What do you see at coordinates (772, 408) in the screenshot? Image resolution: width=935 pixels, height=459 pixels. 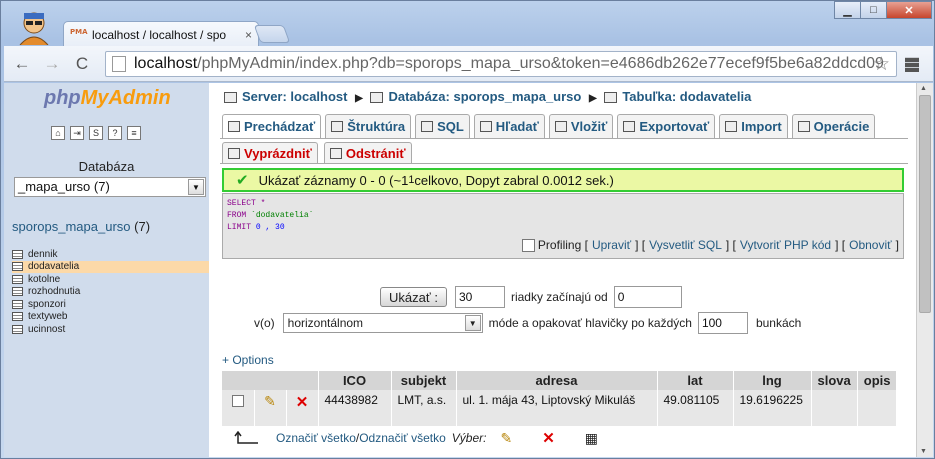 I see `cell-lng: 19.6196225` at bounding box center [772, 408].